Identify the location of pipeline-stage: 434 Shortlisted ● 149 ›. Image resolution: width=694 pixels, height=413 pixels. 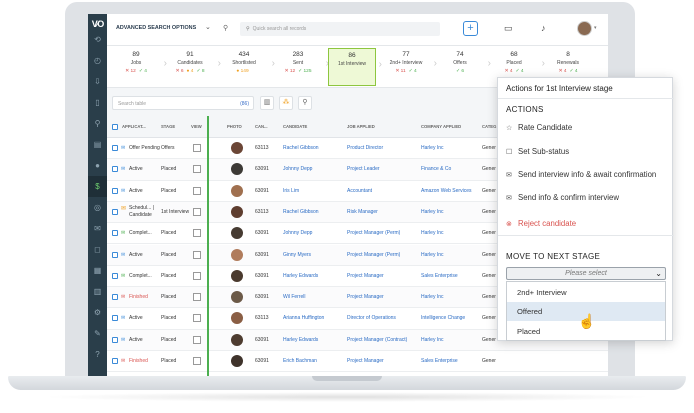
(247, 67).